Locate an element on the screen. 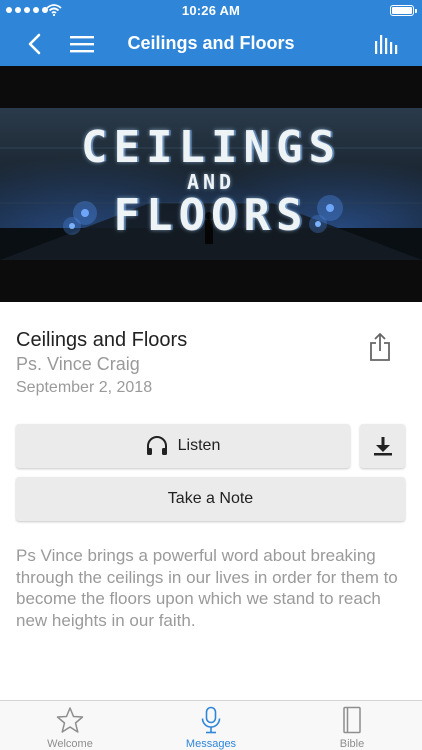 The image size is (422, 750). tab-bar: Welcome Messages Bible is located at coordinates (211, 725).